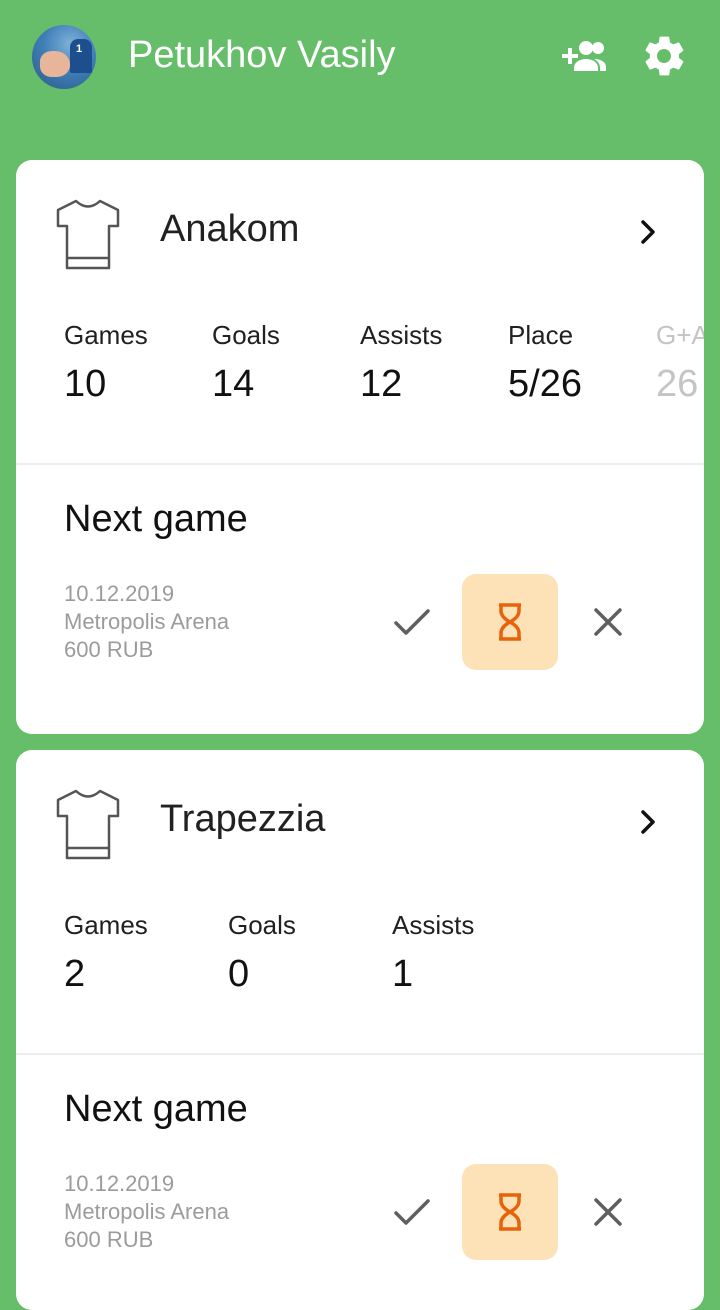 The height and width of the screenshot is (1310, 720). What do you see at coordinates (246, 362) in the screenshot?
I see `stat-goals: Goals 14` at bounding box center [246, 362].